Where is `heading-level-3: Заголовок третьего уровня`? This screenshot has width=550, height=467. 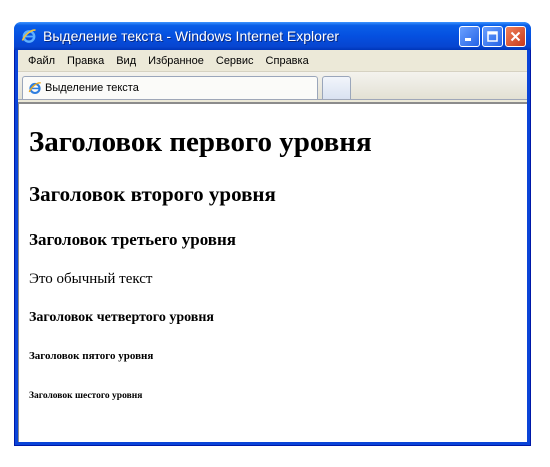 heading-level-3: Заголовок третьего уровня is located at coordinates (132, 239).